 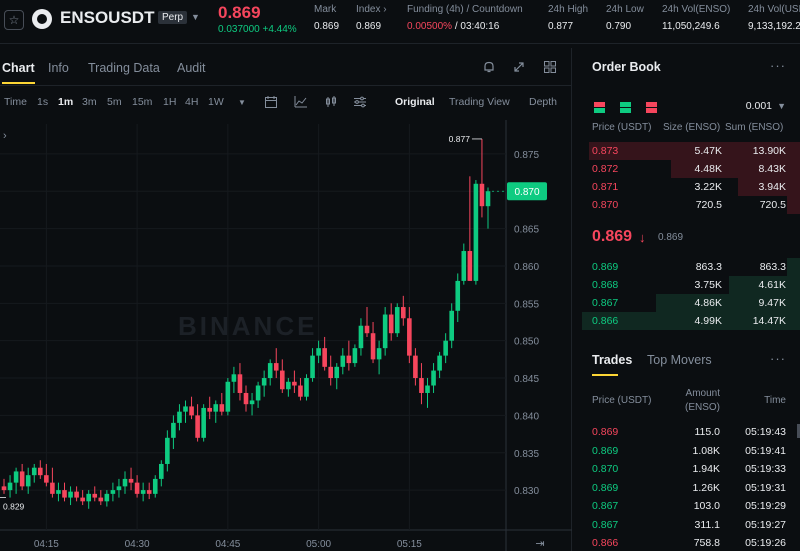 What do you see at coordinates (605, 151) in the screenshot?
I see `ask-price: 0.873` at bounding box center [605, 151].